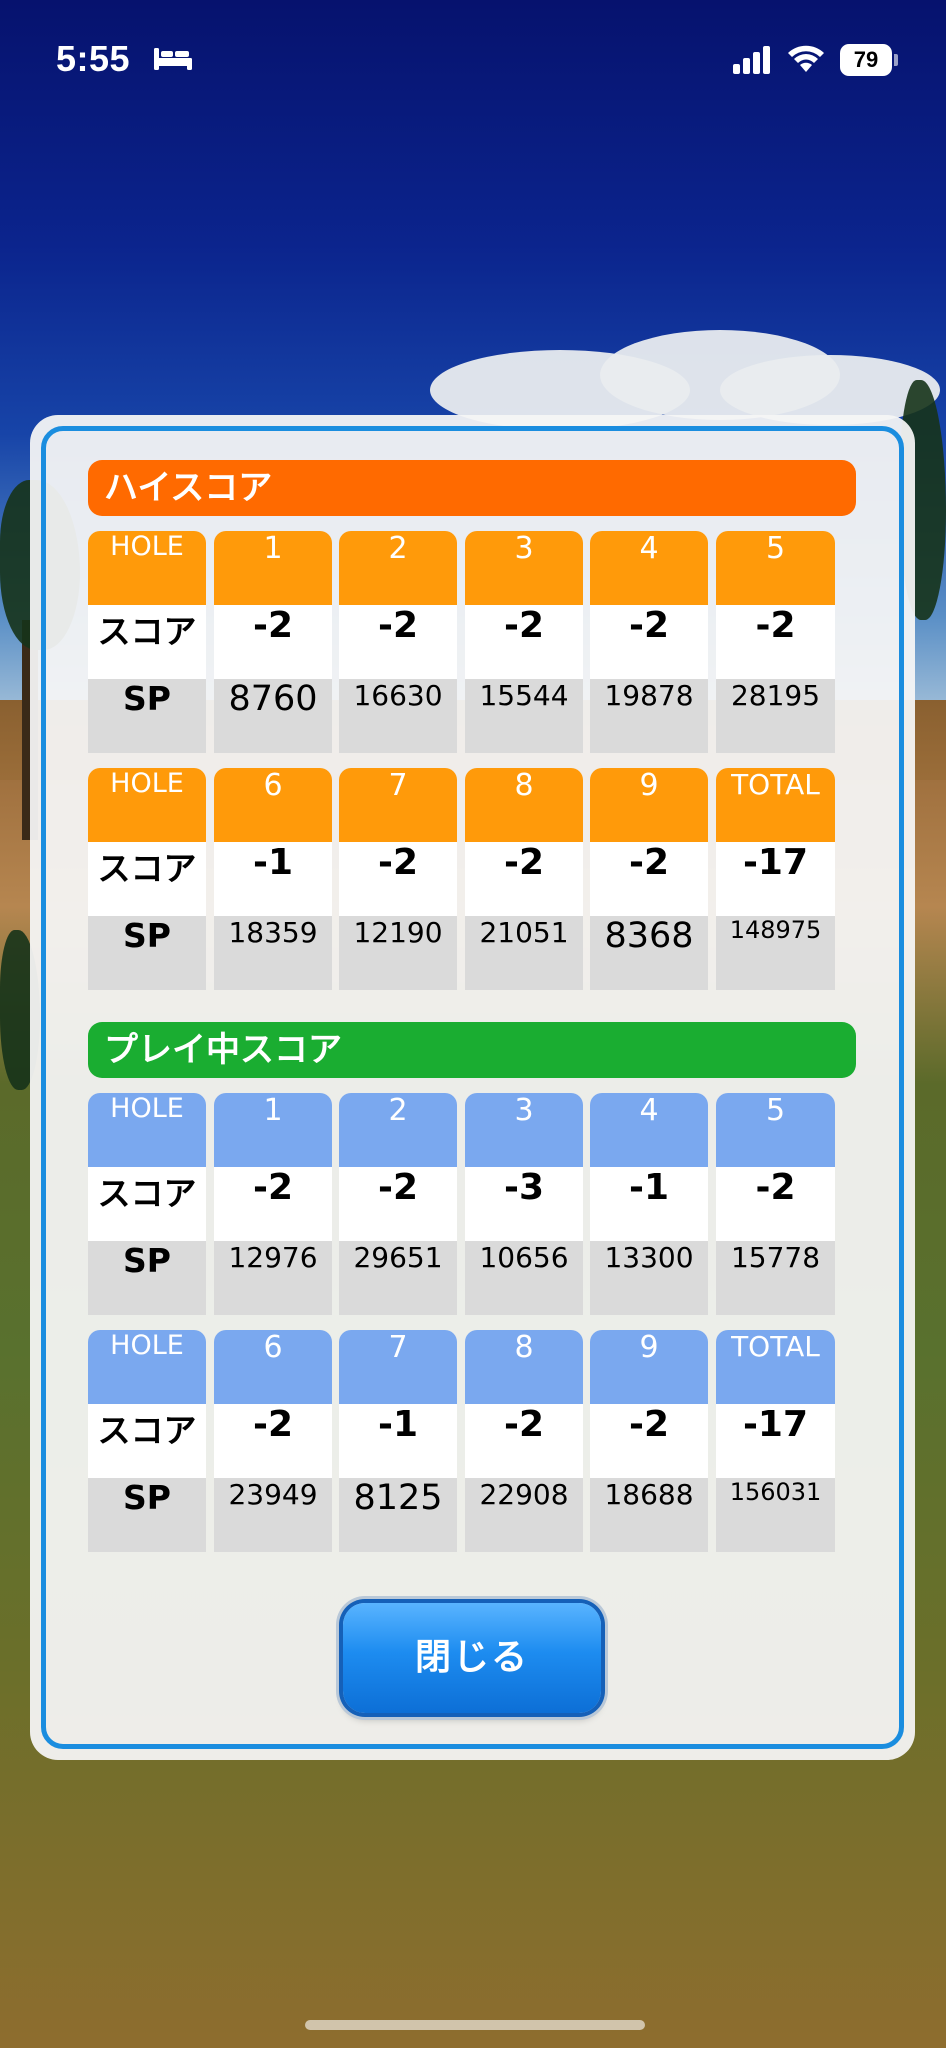 The height and width of the screenshot is (2048, 946). What do you see at coordinates (475, 2025) in the screenshot?
I see `home-indicator` at bounding box center [475, 2025].